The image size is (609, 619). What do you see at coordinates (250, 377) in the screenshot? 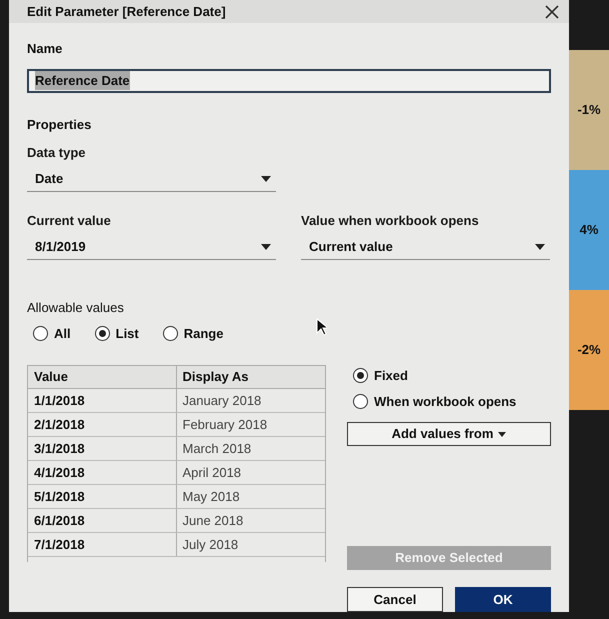
I see `column-header: Display As` at bounding box center [250, 377].